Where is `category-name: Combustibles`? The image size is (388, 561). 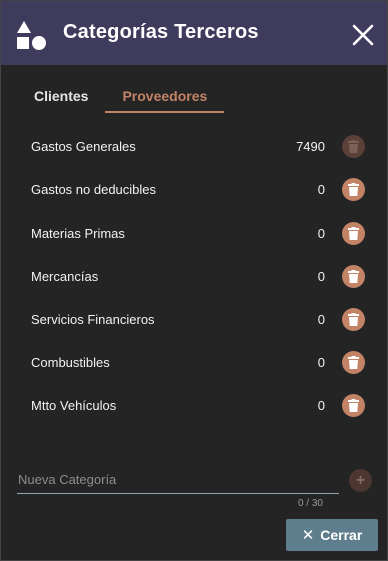 category-name: Combustibles is located at coordinates (70, 362).